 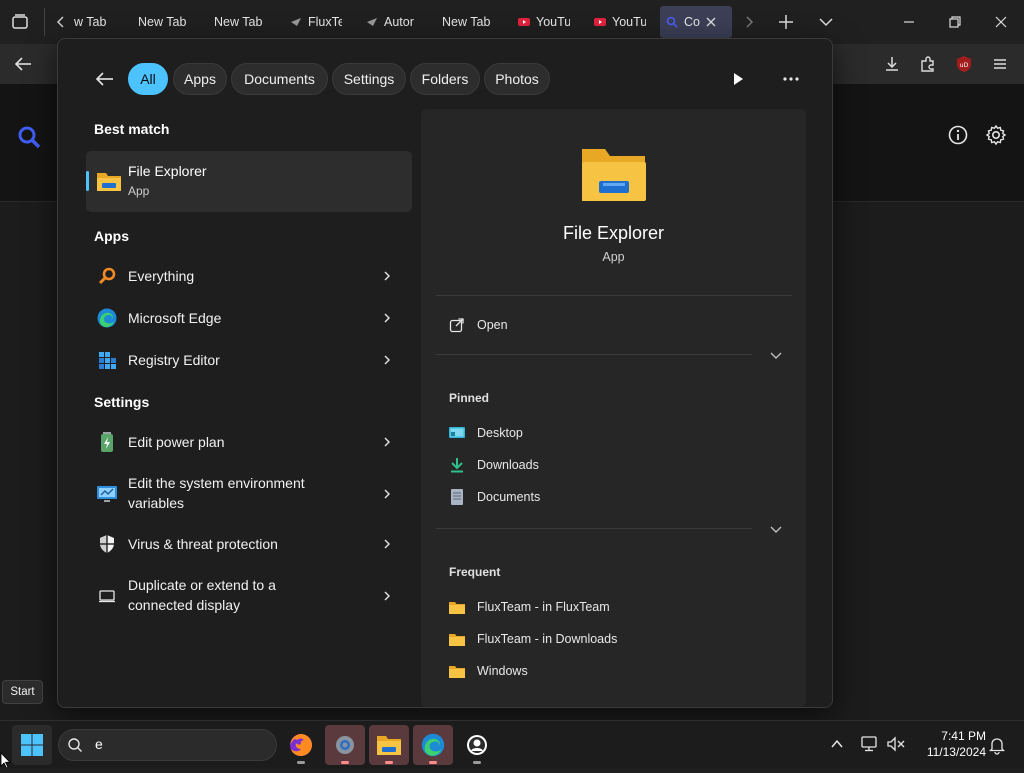 What do you see at coordinates (369, 79) in the screenshot?
I see `filter-settings: Settings` at bounding box center [369, 79].